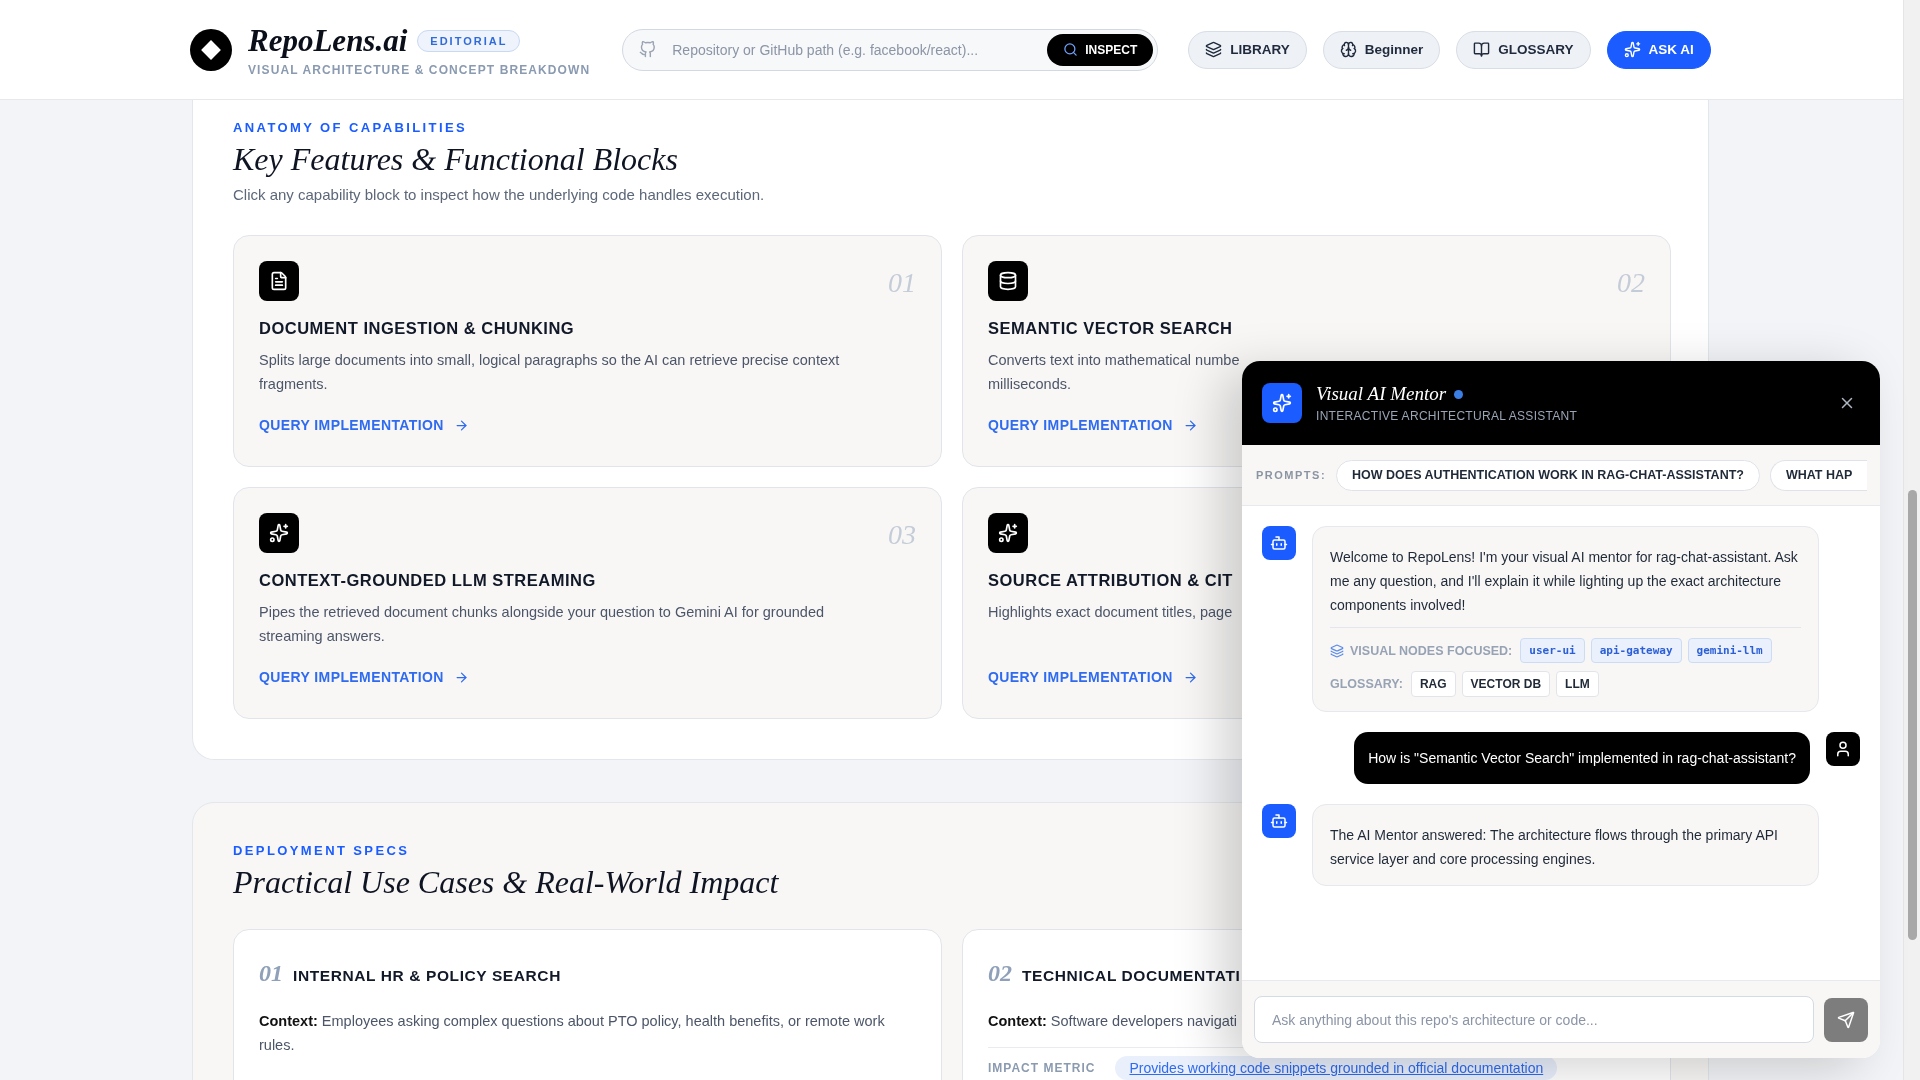 The image size is (1920, 1080). What do you see at coordinates (1564, 581) in the screenshot?
I see `message-text: Welcome to RepoLens! I'm your visual AI mentor for rag-chat-assistant. Ask me any question, and I'll explain it while lighting up the exact architecture components involved!` at bounding box center [1564, 581].